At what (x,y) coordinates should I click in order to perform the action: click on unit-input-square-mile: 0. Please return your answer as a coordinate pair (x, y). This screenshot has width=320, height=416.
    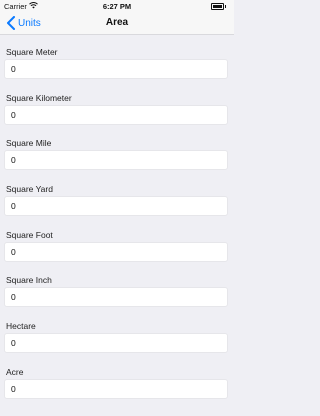
    Looking at the image, I should click on (116, 160).